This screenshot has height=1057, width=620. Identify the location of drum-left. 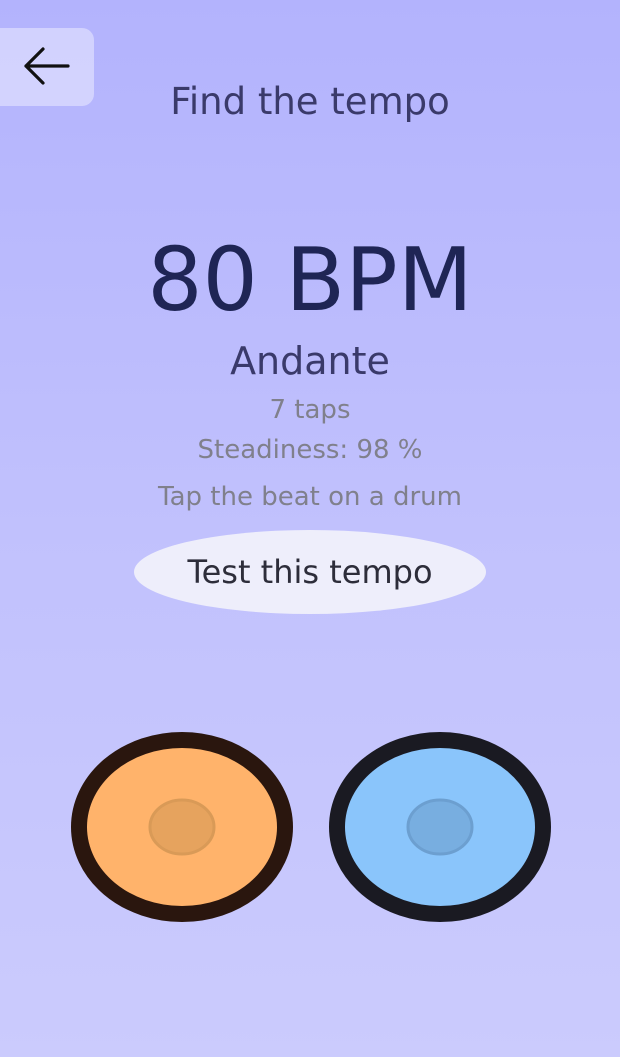
(182, 827).